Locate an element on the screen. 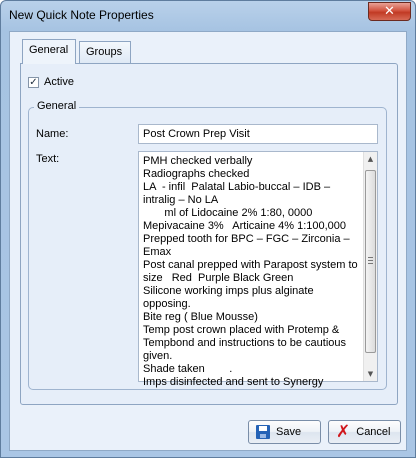 This screenshot has height=458, width=416. tab-groups-label: Groups is located at coordinates (104, 52).